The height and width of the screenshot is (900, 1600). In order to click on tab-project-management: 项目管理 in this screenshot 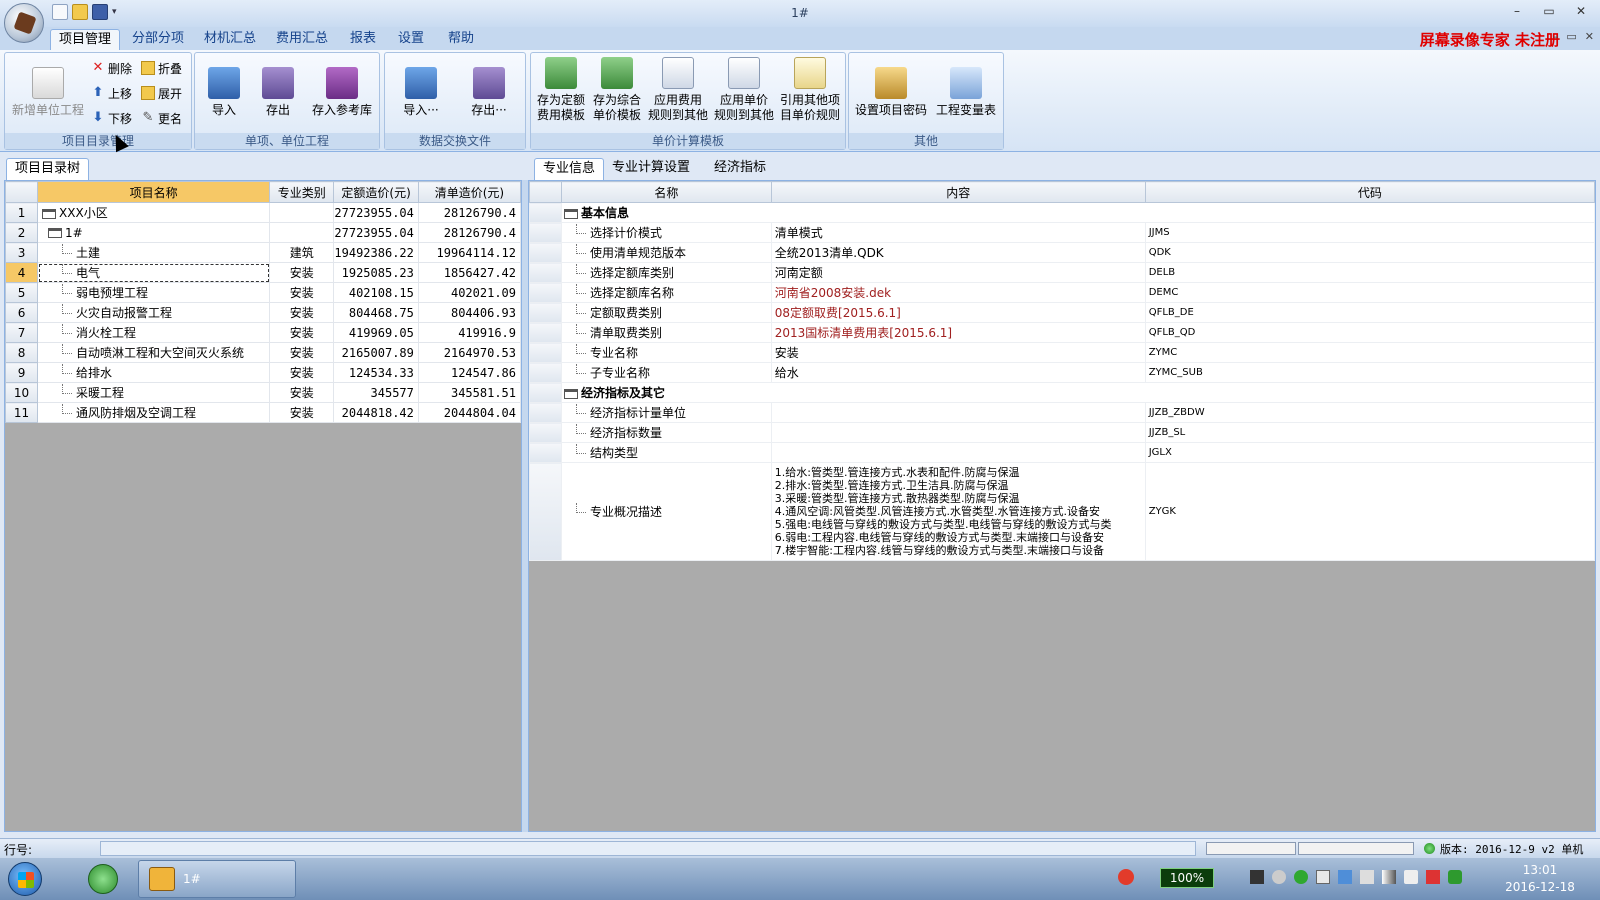, I will do `click(85, 39)`.